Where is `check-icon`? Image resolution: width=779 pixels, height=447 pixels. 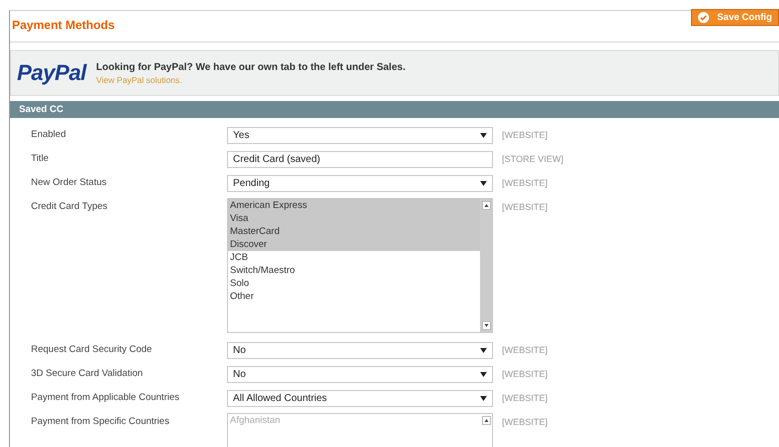
check-icon is located at coordinates (704, 17).